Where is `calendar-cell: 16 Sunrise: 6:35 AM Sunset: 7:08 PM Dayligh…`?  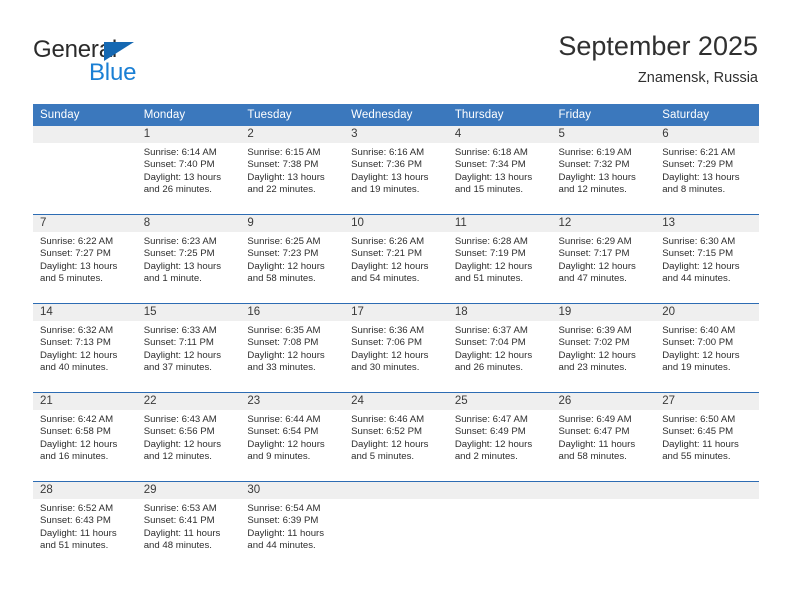 calendar-cell: 16 Sunrise: 6:35 AM Sunset: 7:08 PM Dayligh… is located at coordinates (292, 348).